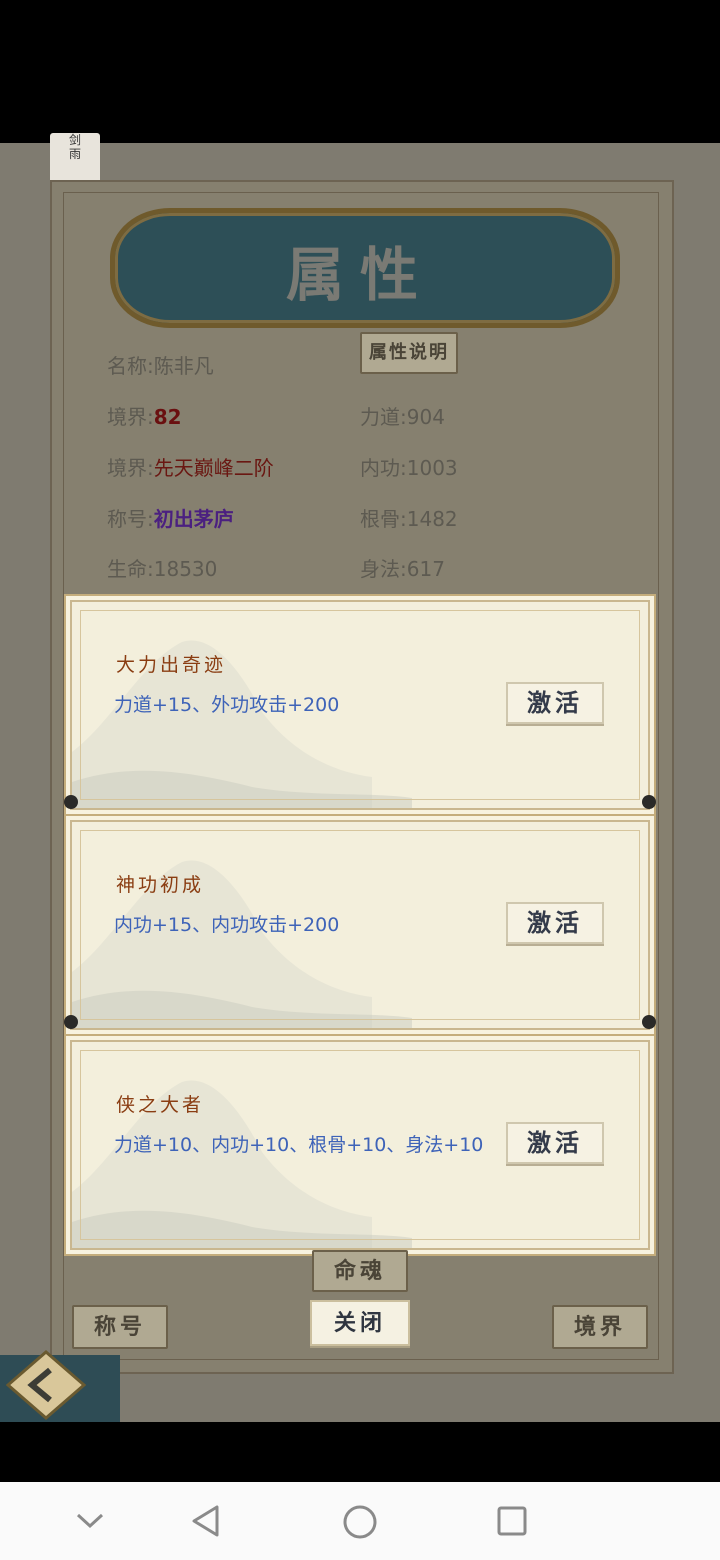  What do you see at coordinates (185, 569) in the screenshot?
I see `attr-value: 18530` at bounding box center [185, 569].